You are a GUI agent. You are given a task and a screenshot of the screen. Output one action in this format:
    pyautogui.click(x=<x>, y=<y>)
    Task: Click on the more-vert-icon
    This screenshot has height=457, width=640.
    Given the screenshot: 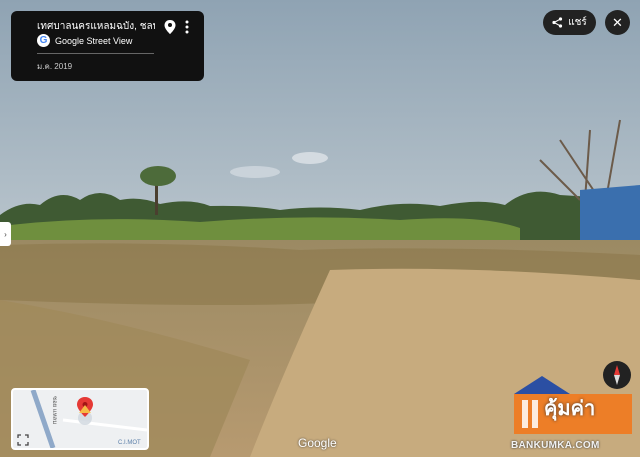 What is the action you would take?
    pyautogui.click(x=187, y=27)
    